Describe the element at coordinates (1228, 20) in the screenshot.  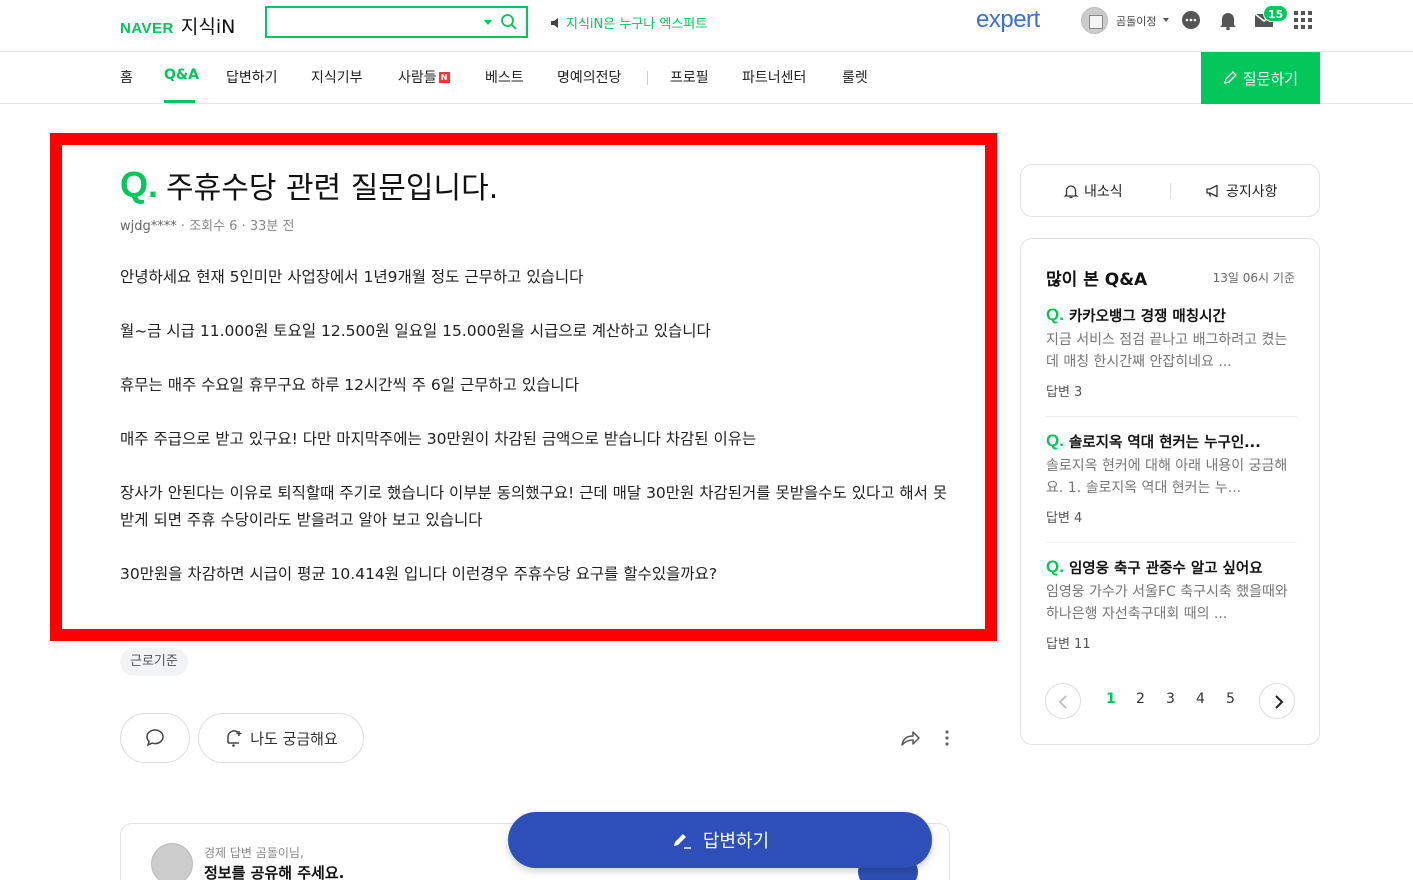
I see `bell-notification-icon` at that location.